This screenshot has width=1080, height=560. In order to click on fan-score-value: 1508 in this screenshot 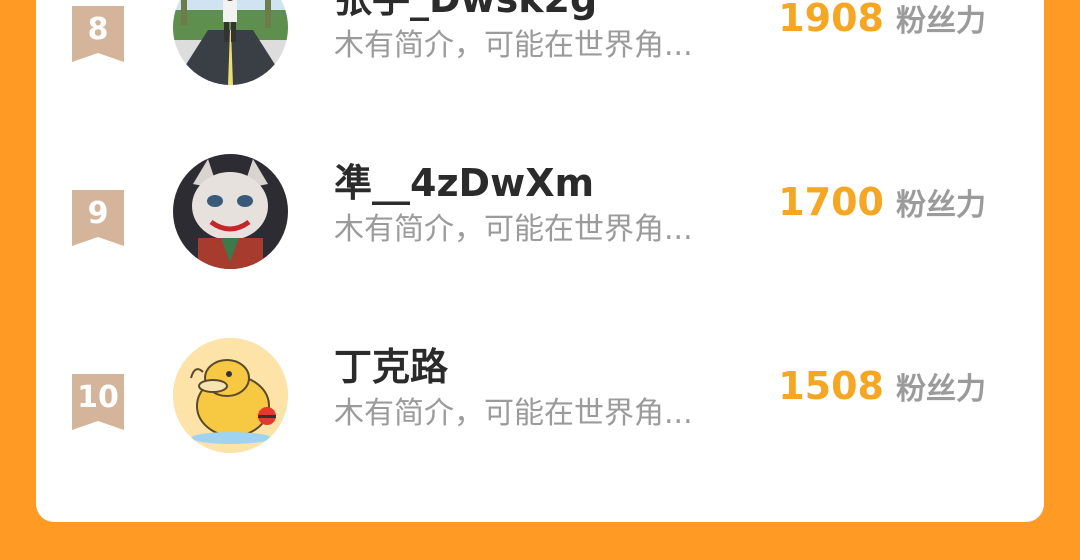, I will do `click(831, 386)`.